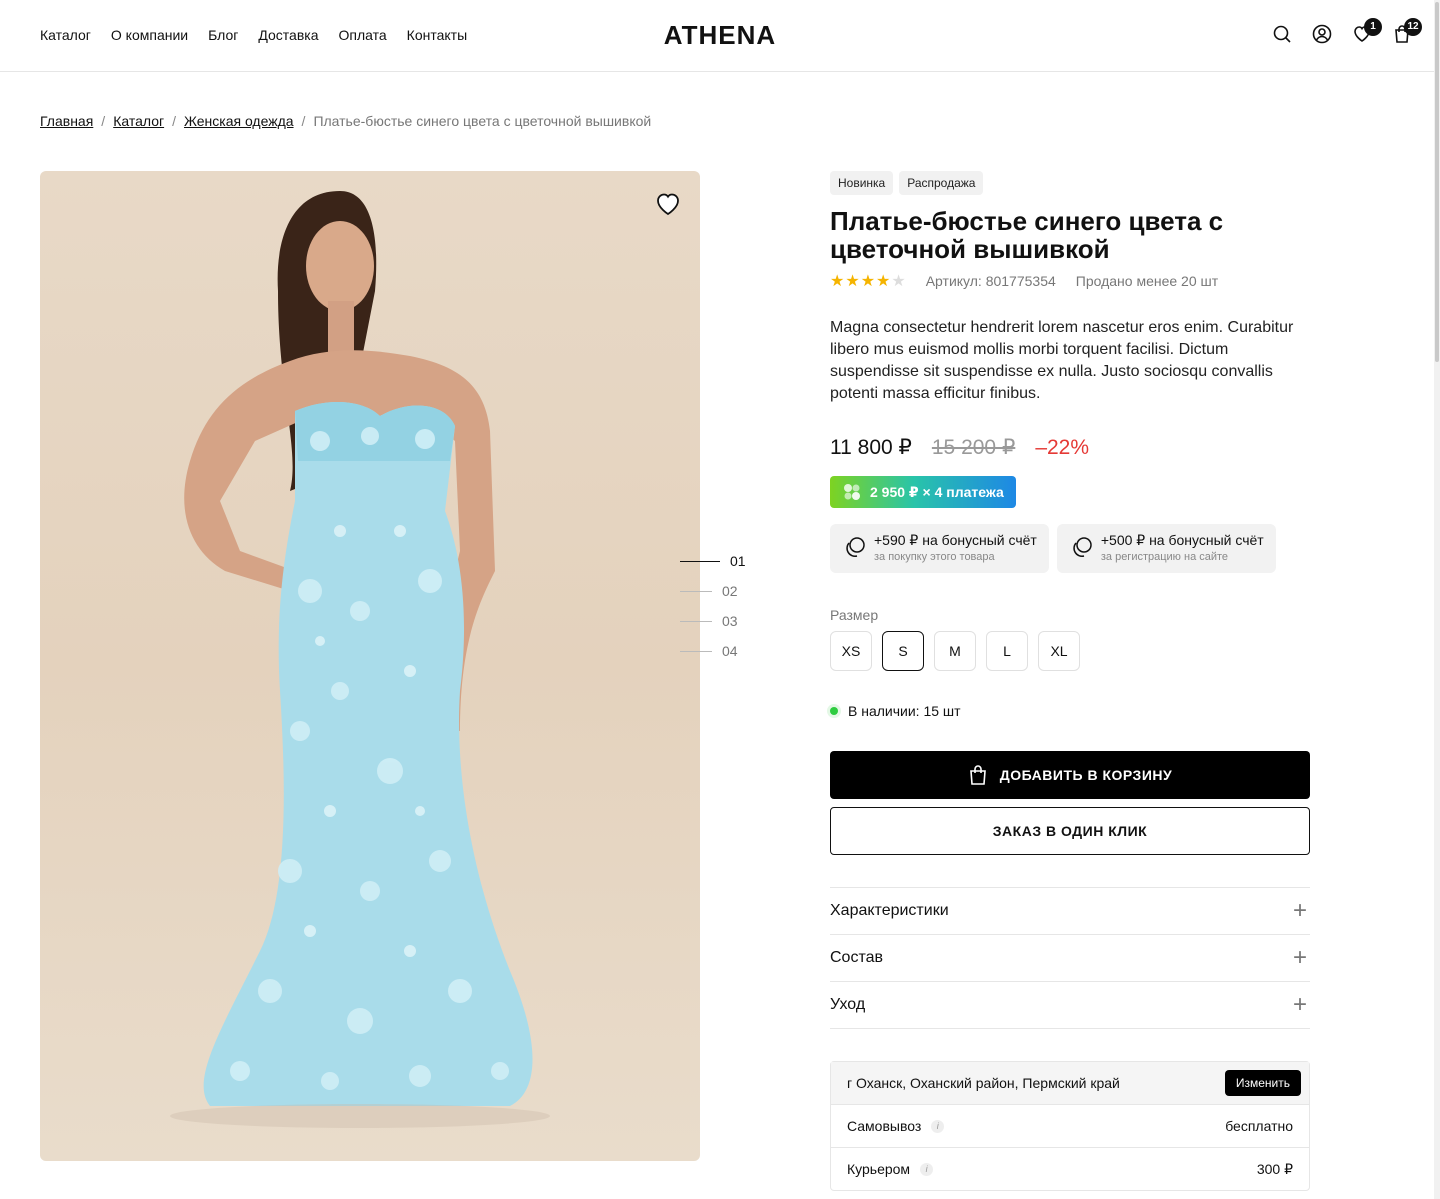 The width and height of the screenshot is (1440, 1199). I want to click on gallery-page-4: 04, so click(713, 651).